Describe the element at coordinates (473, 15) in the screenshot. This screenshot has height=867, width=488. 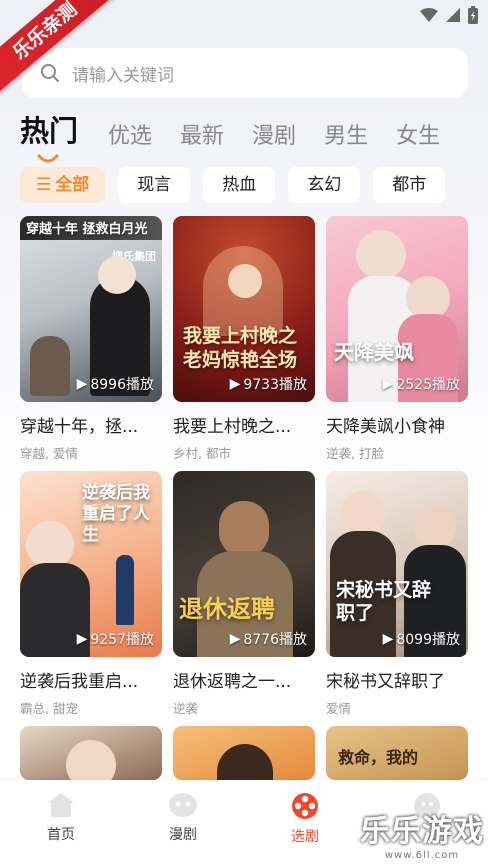
I see `battery-icon` at that location.